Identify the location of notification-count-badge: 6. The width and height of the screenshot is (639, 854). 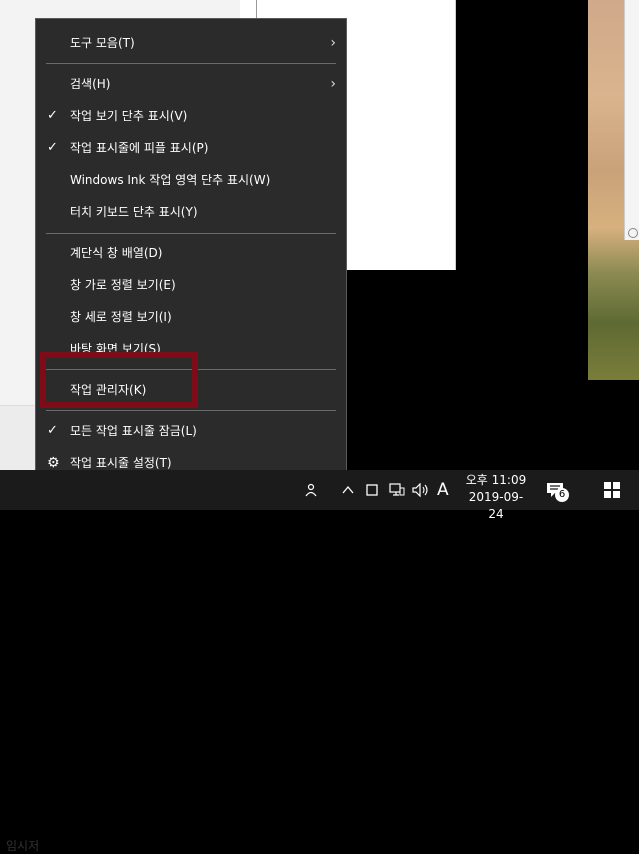
(562, 495).